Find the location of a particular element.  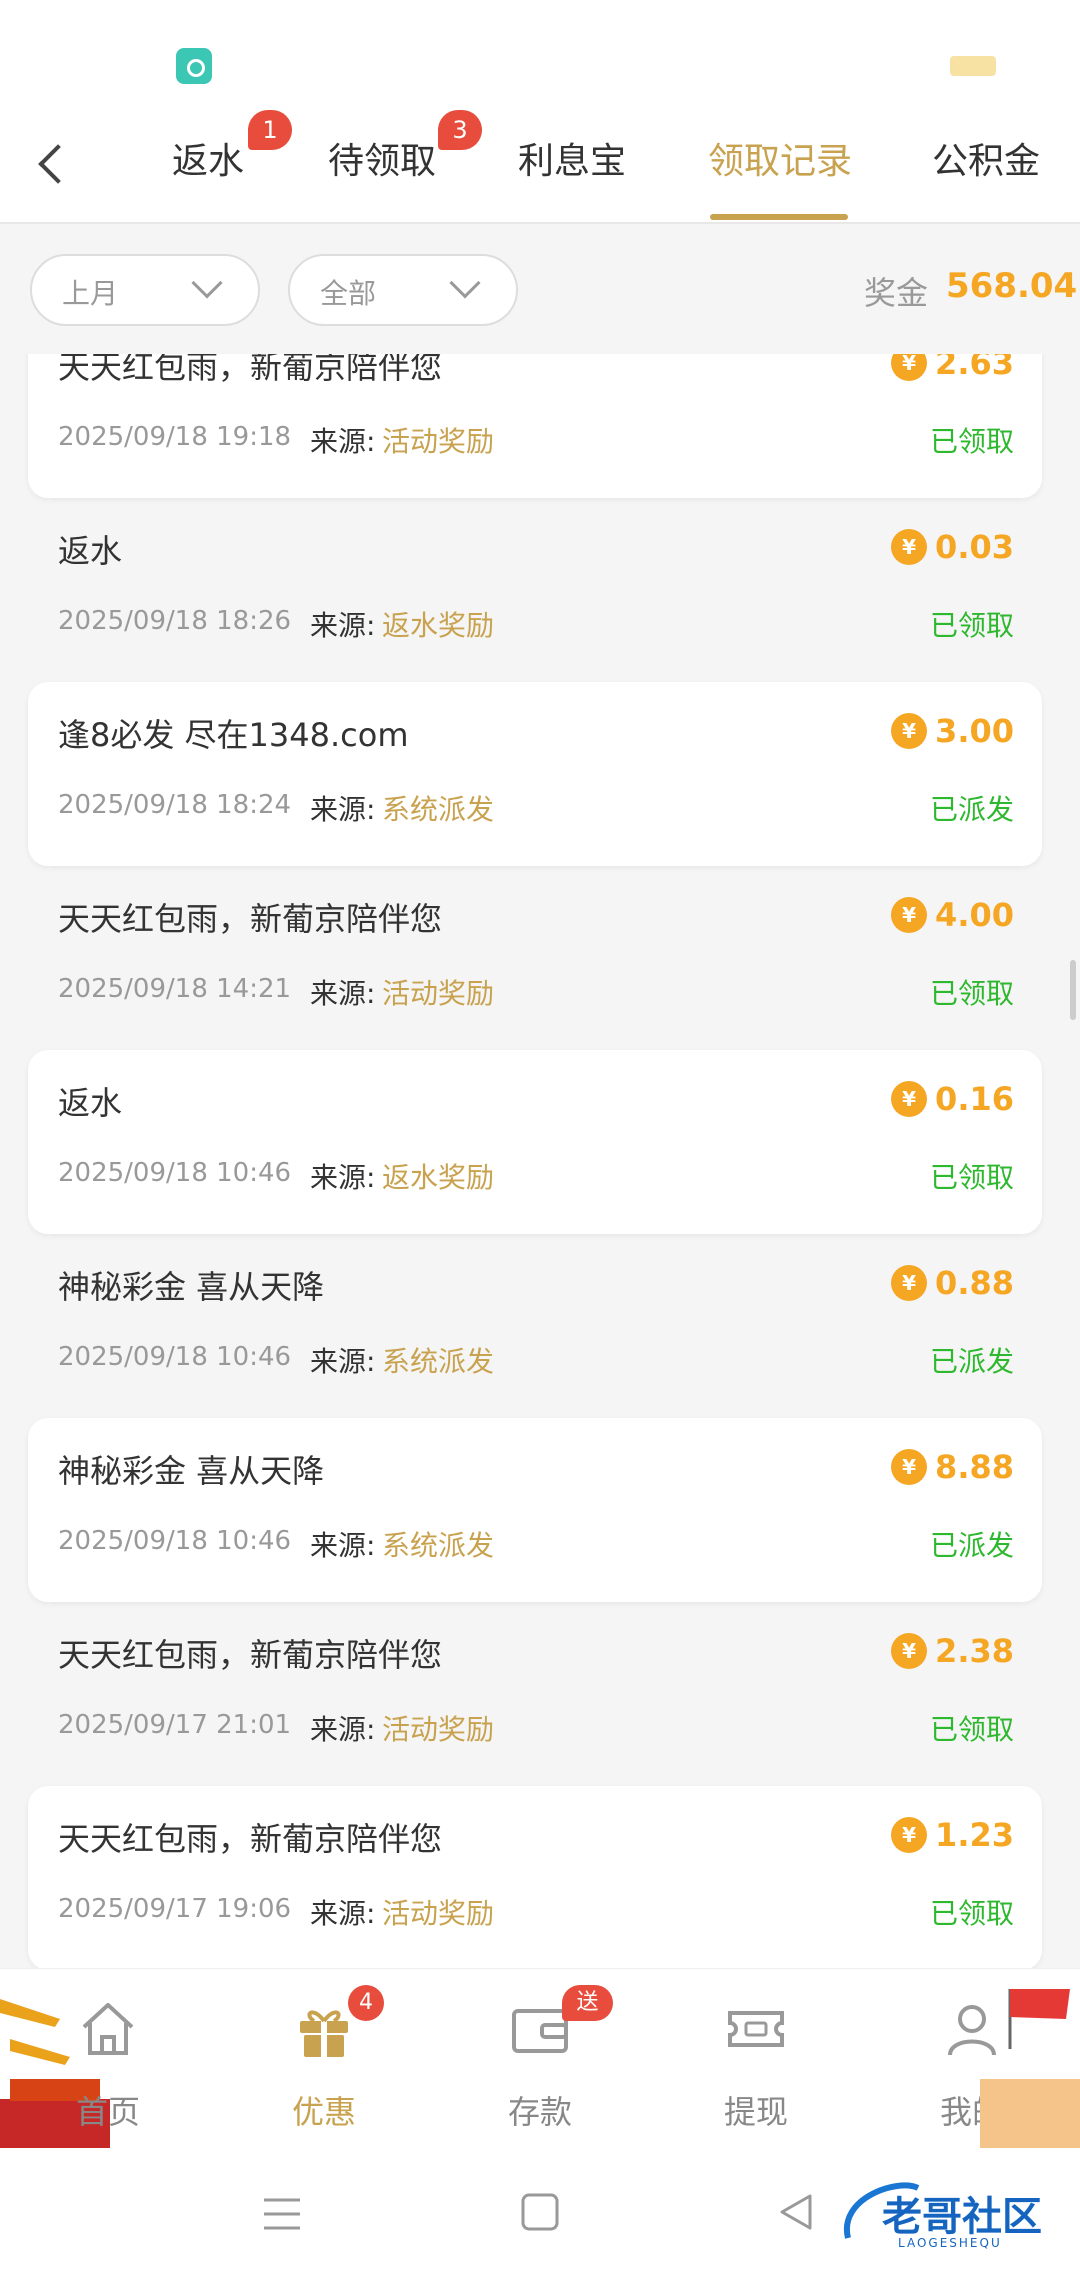

nav-label: 存款 is located at coordinates (539, 2112).